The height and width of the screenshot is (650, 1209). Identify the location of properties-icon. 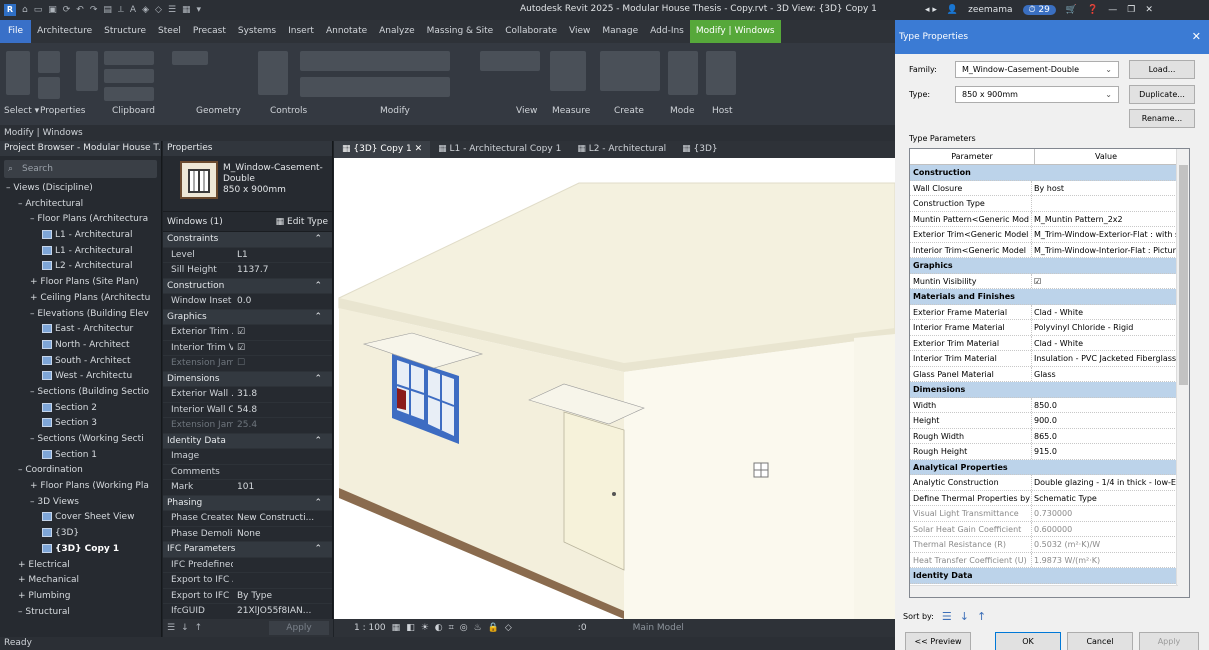
(49, 88).